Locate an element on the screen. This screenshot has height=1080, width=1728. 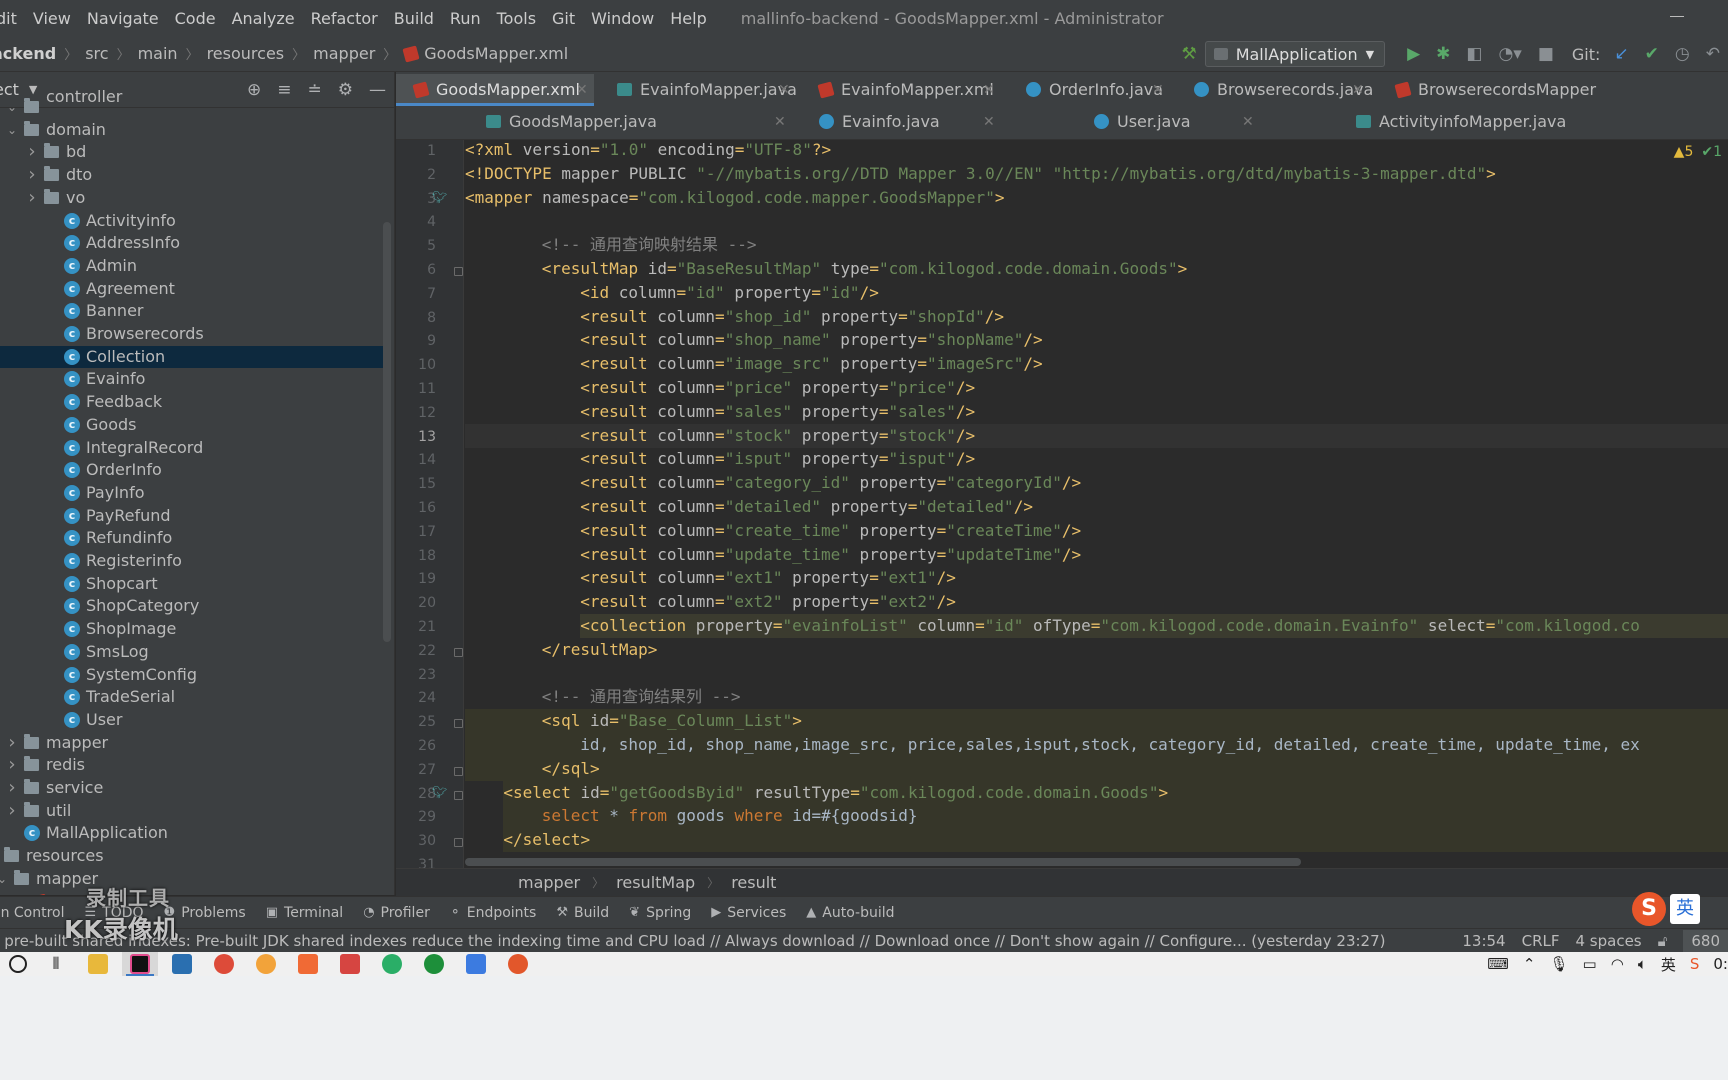
stop-icon: ■ is located at coordinates (1546, 54).